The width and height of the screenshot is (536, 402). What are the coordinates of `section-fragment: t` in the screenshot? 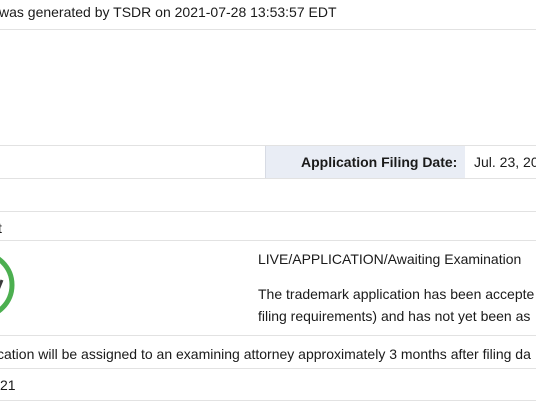 It's located at (1, 228).